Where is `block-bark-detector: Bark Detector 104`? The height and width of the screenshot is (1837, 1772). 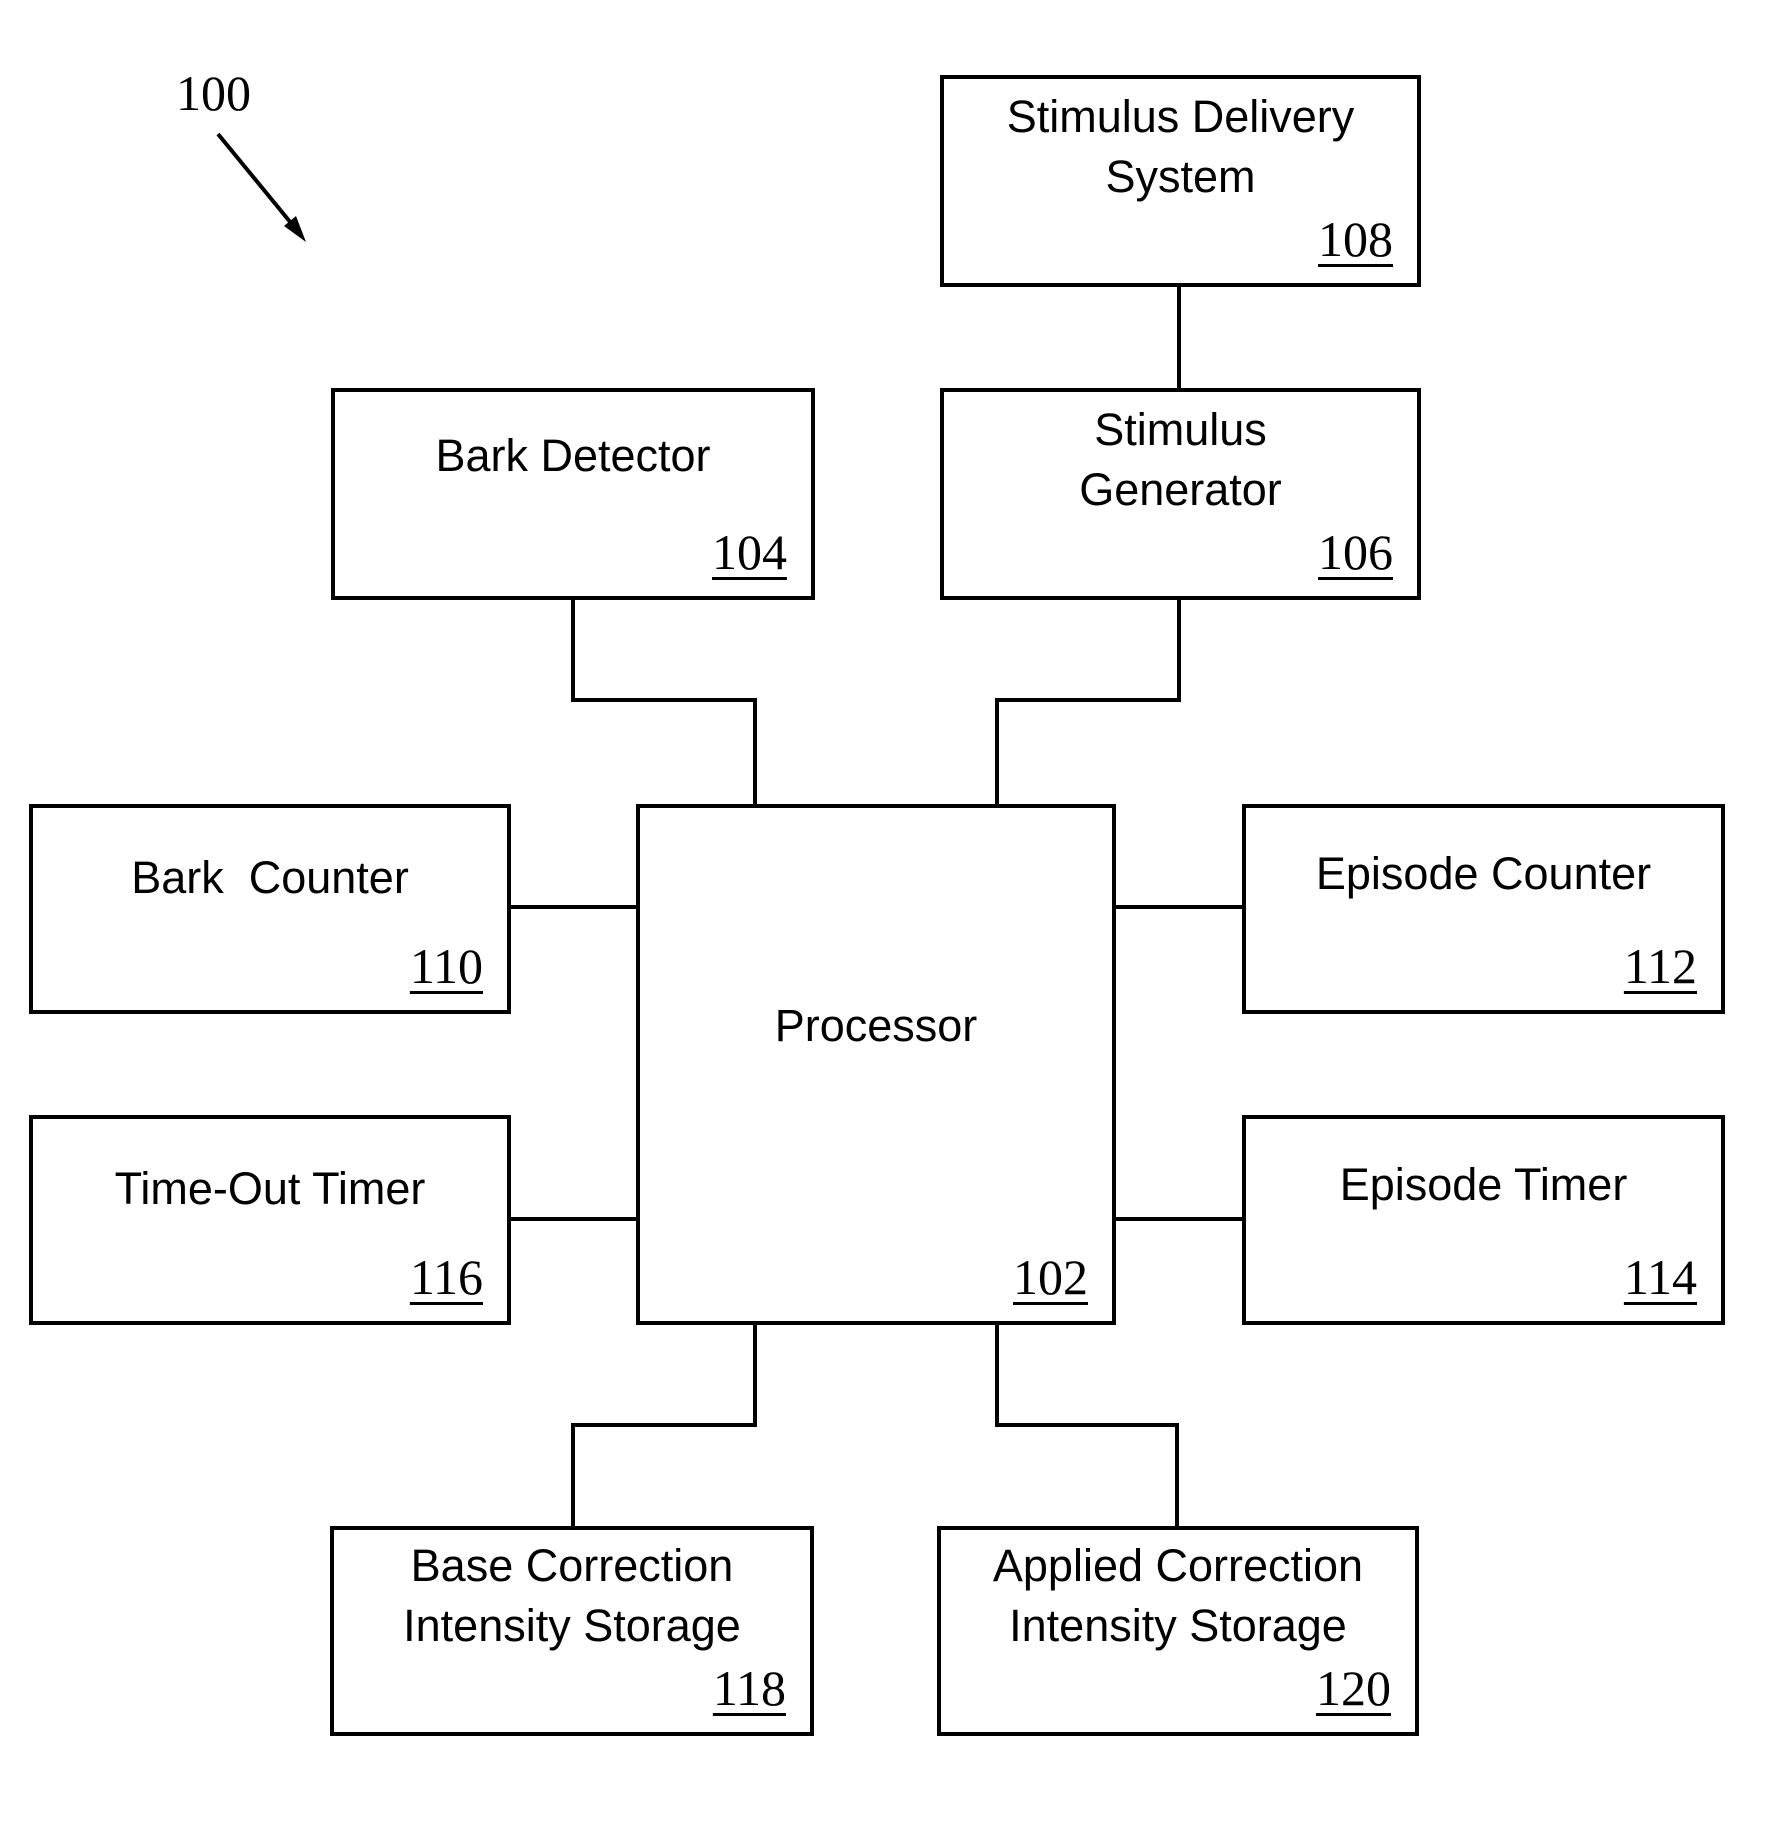
block-bark-detector: Bark Detector 104 is located at coordinates (573, 494).